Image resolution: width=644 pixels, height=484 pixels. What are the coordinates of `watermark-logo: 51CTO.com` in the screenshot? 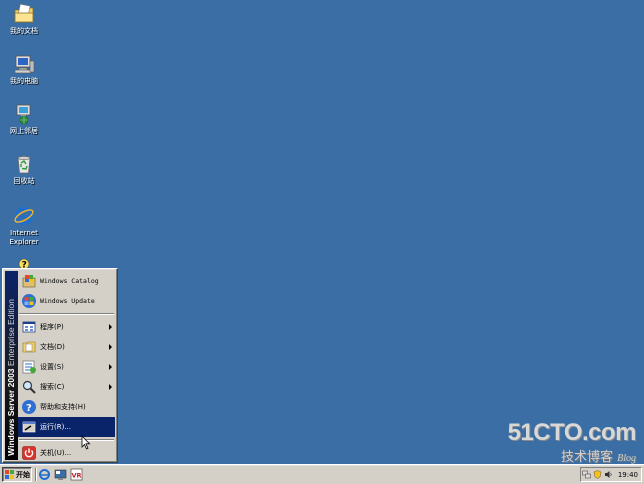 It's located at (572, 432).